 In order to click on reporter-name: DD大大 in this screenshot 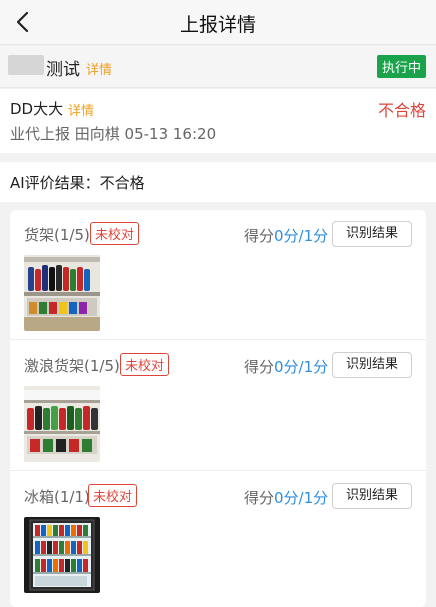, I will do `click(37, 109)`.